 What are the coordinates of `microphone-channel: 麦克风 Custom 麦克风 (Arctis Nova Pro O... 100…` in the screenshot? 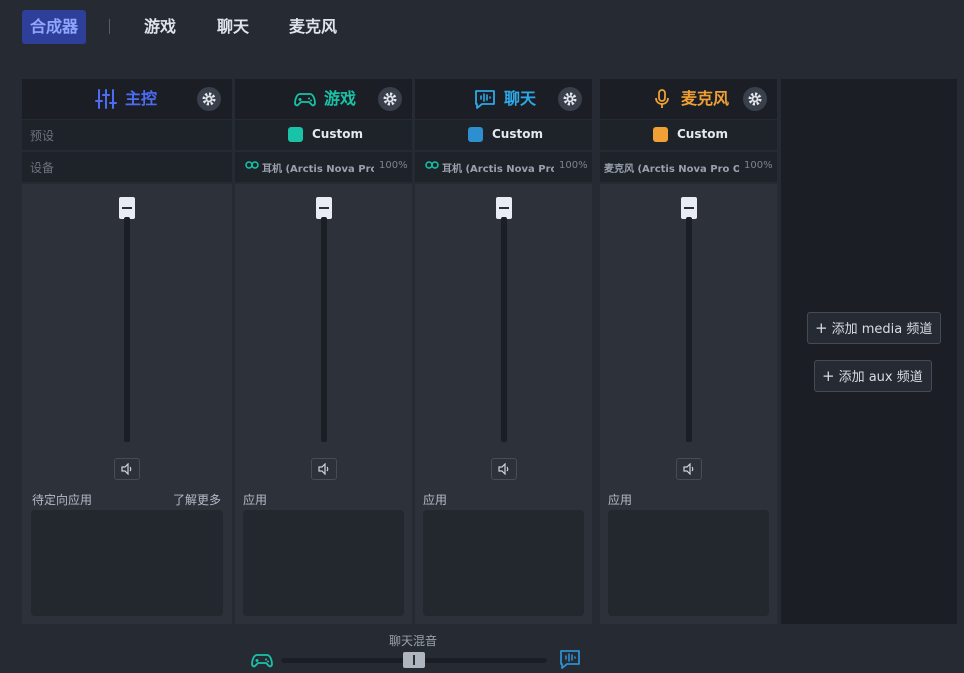 It's located at (688, 351).